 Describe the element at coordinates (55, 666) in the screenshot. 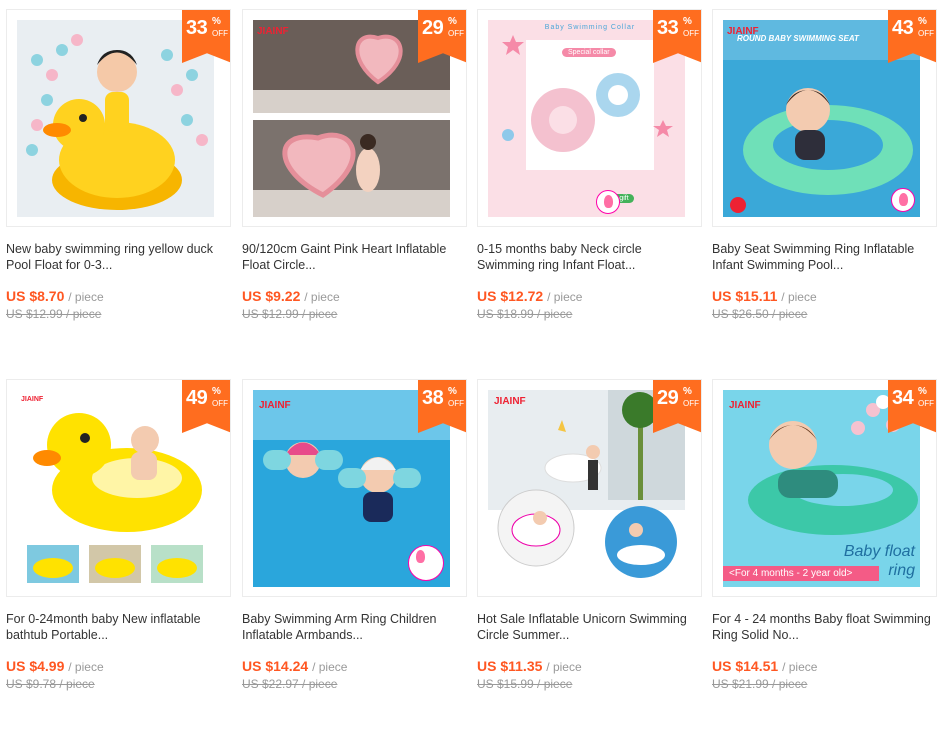

I see `product-price: US $4.99 / piece` at that location.